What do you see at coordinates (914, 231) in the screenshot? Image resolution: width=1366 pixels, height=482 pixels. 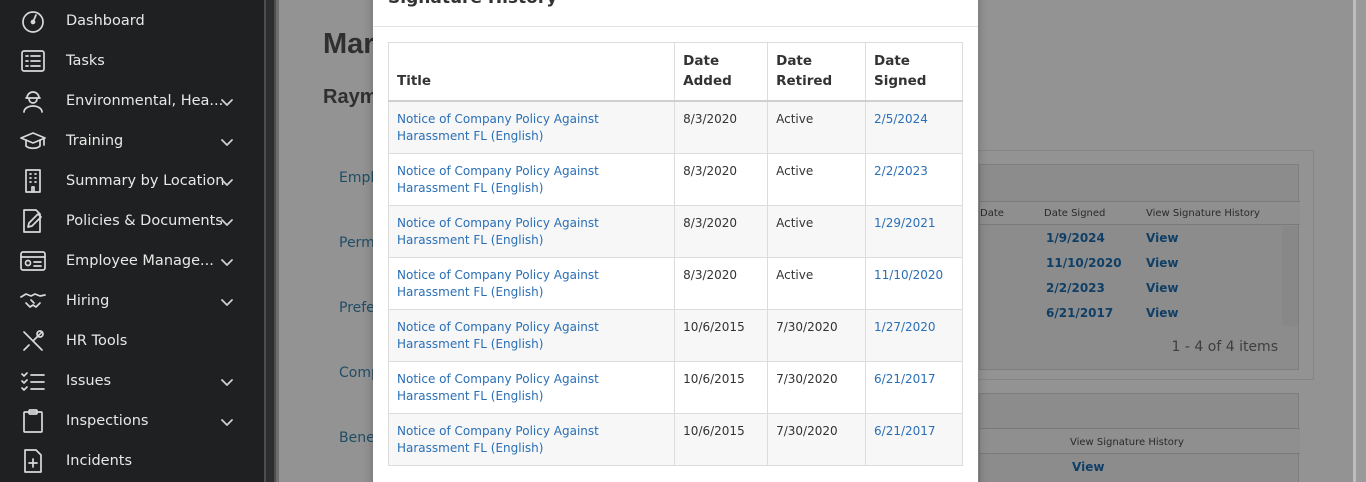 I see `date-signed-cell: 1/29/2021` at bounding box center [914, 231].